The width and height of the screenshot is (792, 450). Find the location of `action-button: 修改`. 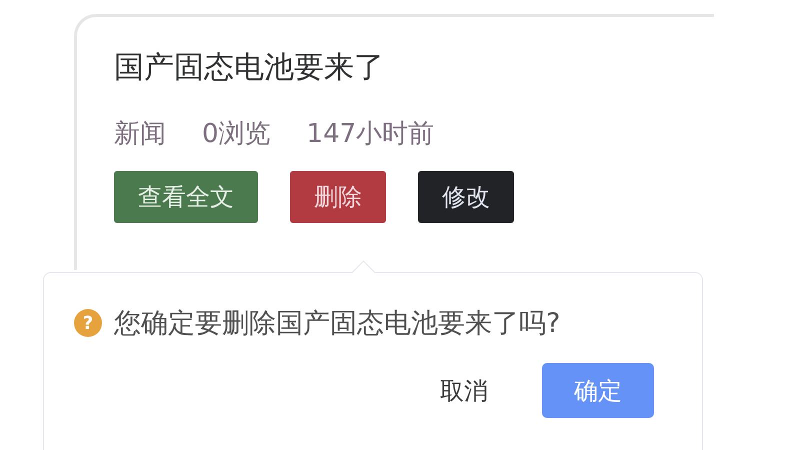

action-button: 修改 is located at coordinates (466, 197).